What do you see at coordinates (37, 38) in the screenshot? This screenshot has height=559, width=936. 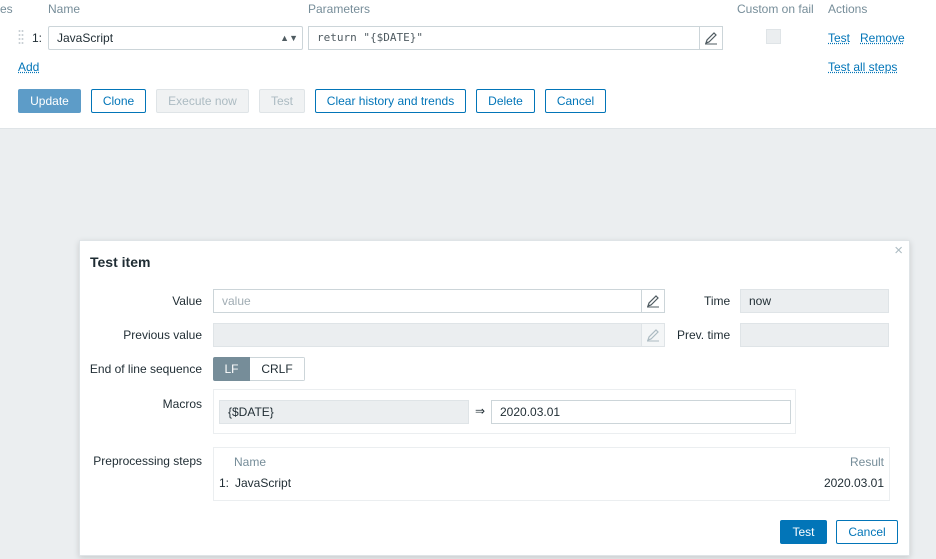 I see `step-number: 1:` at bounding box center [37, 38].